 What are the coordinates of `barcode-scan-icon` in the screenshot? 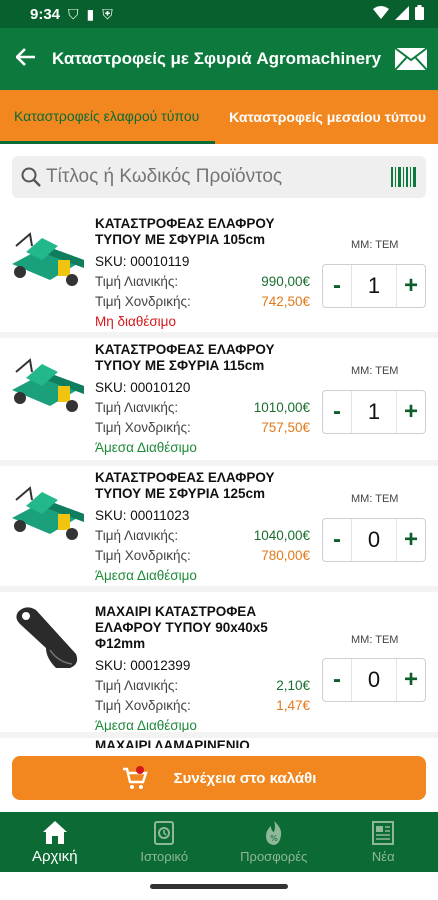 It's located at (404, 177).